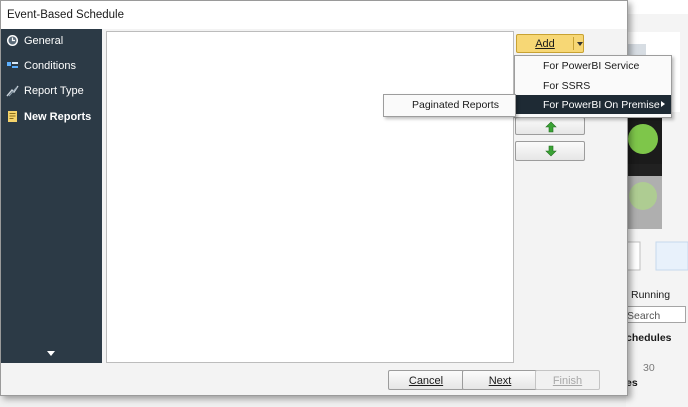 The width and height of the screenshot is (688, 407). Describe the element at coordinates (580, 44) in the screenshot. I see `chevron-down-icon` at that location.